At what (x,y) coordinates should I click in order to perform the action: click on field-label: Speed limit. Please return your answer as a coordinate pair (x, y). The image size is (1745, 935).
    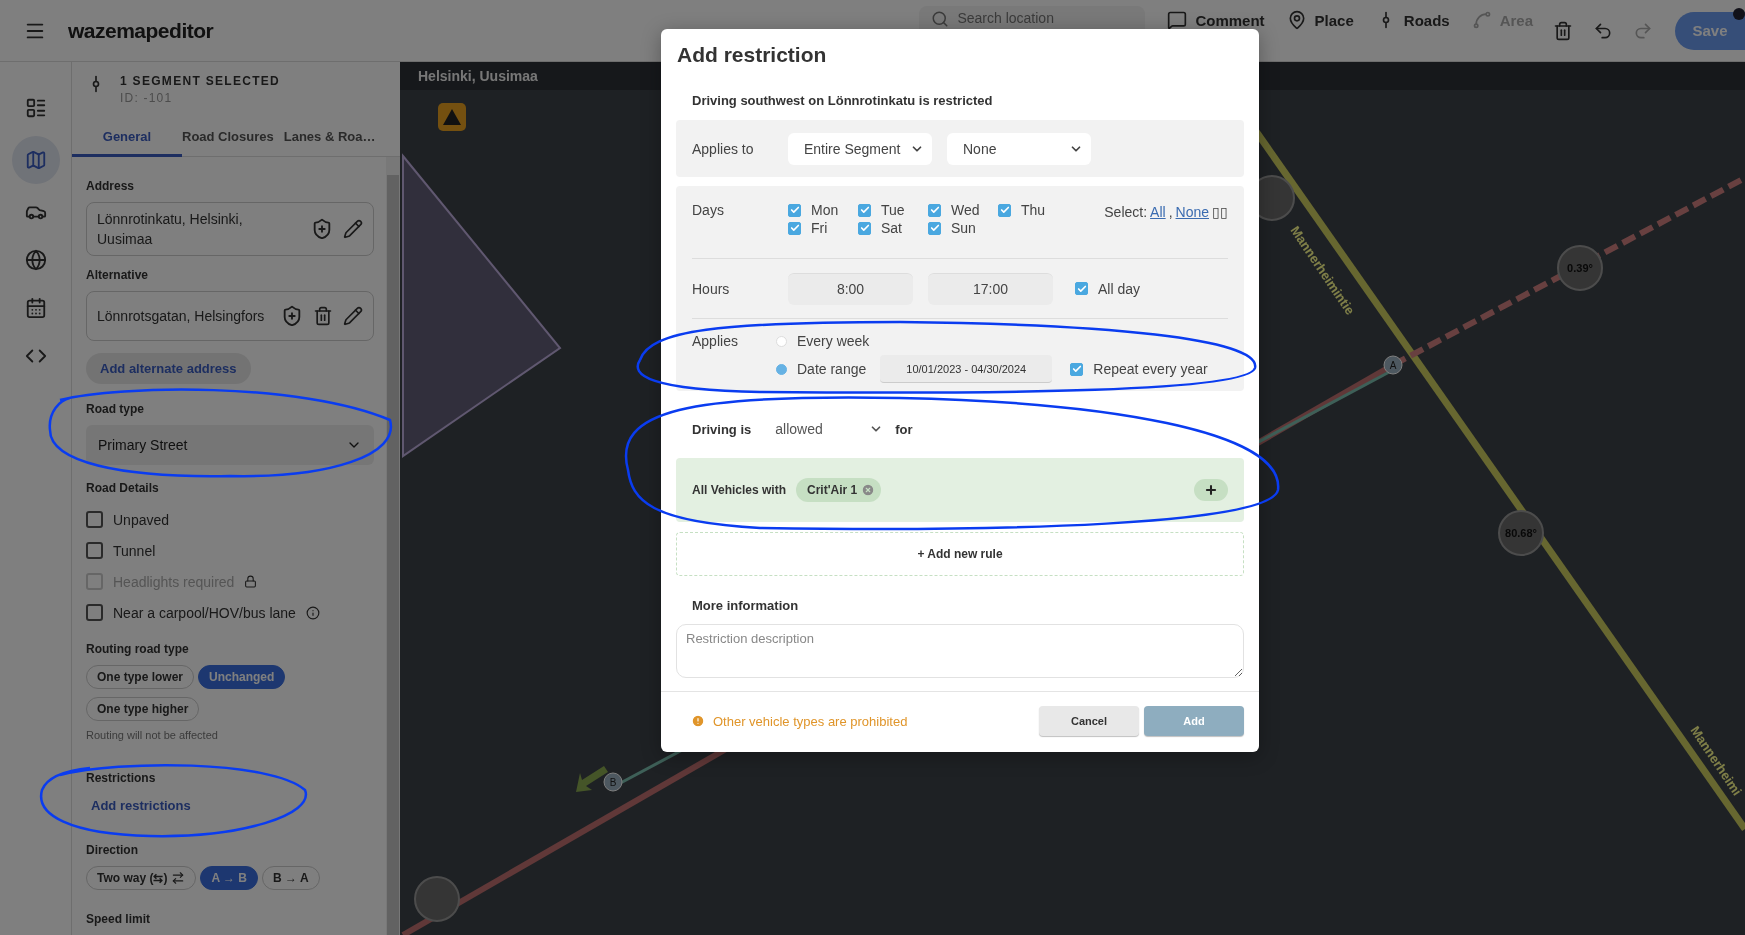
    Looking at the image, I should click on (118, 919).